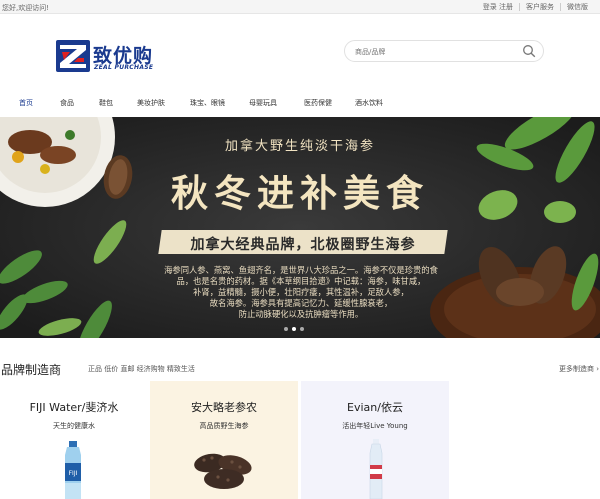  What do you see at coordinates (74, 440) in the screenshot?
I see `brand-card-fiji: FIJI Water/斐济水 天生的健康水 FIJI` at bounding box center [74, 440].